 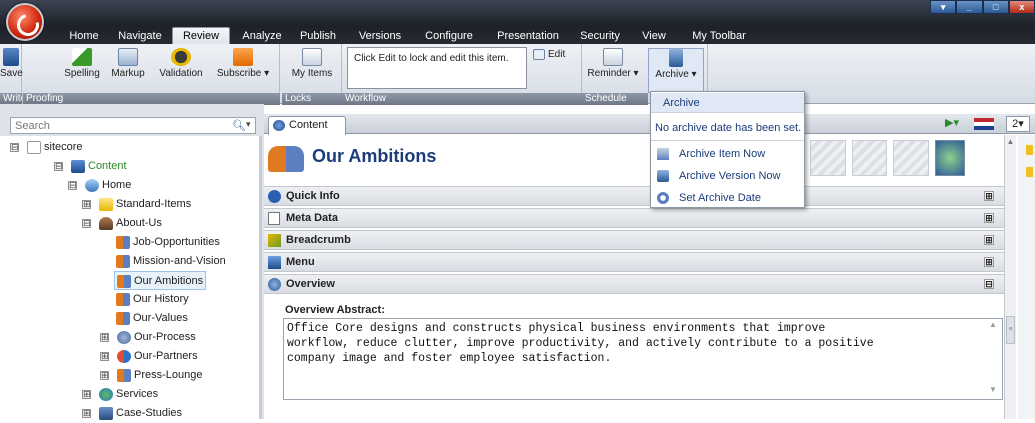 What do you see at coordinates (152, 318) in the screenshot?
I see `tree-item-our-values: Our-Values` at bounding box center [152, 318].